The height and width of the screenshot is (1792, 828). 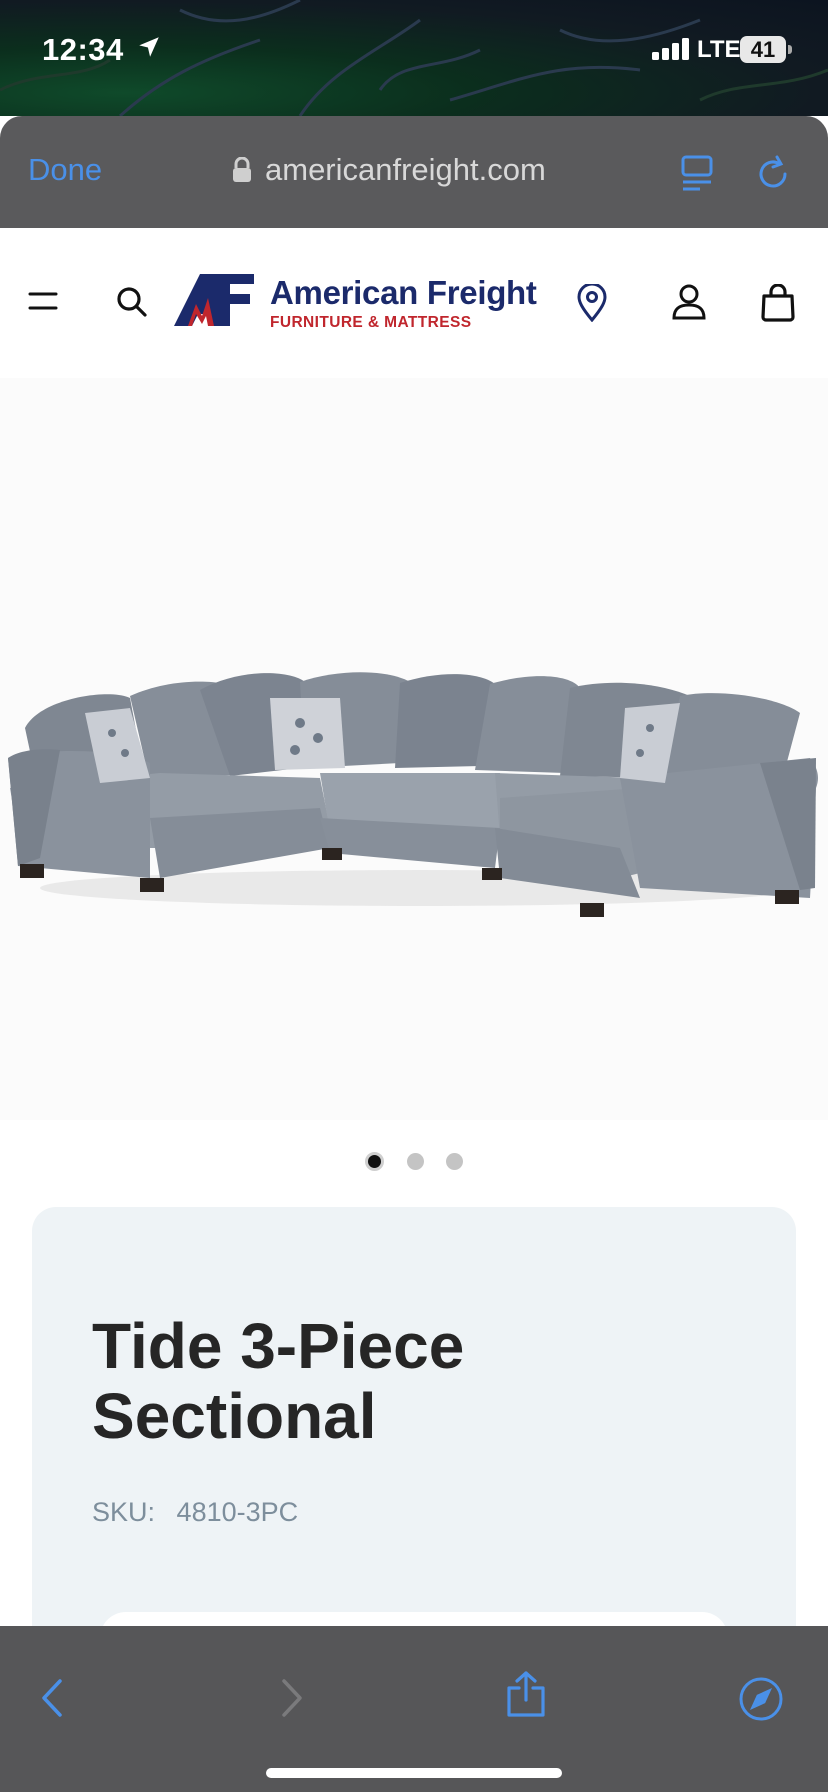 I want to click on af-logo-mark, so click(x=214, y=300).